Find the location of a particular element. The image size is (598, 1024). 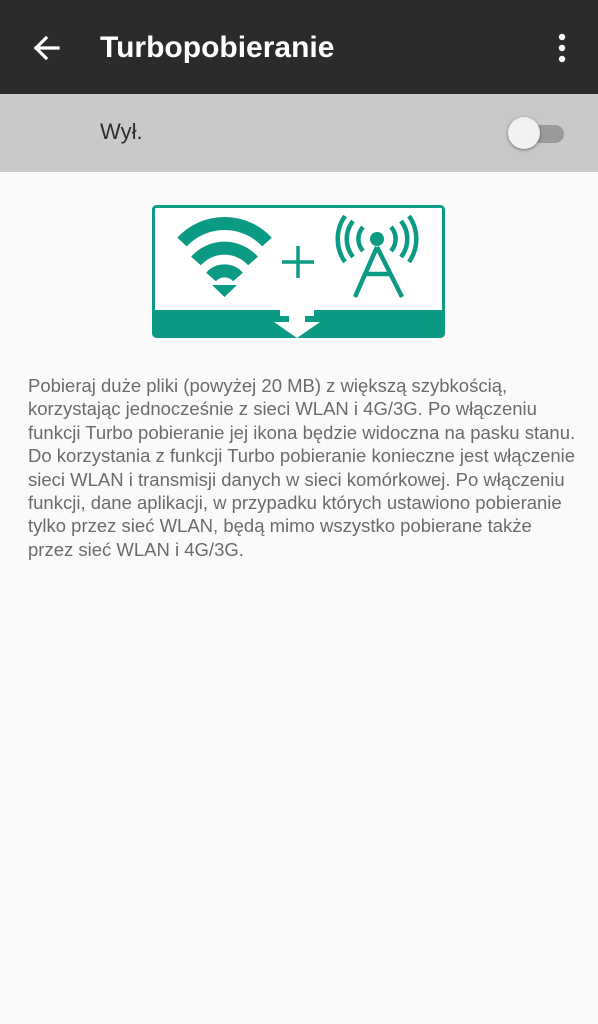

switch-state-label: Wył. is located at coordinates (121, 131).